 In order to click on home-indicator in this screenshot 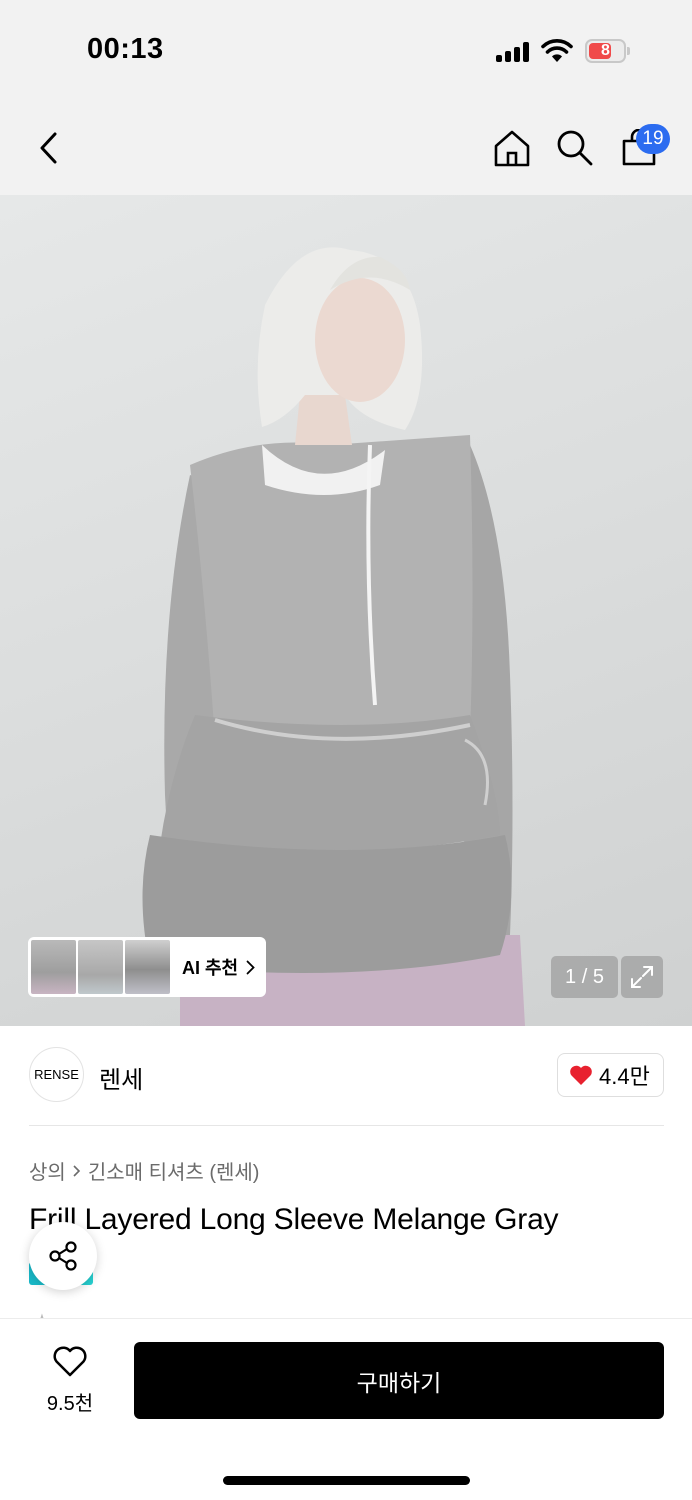, I will do `click(346, 1480)`.